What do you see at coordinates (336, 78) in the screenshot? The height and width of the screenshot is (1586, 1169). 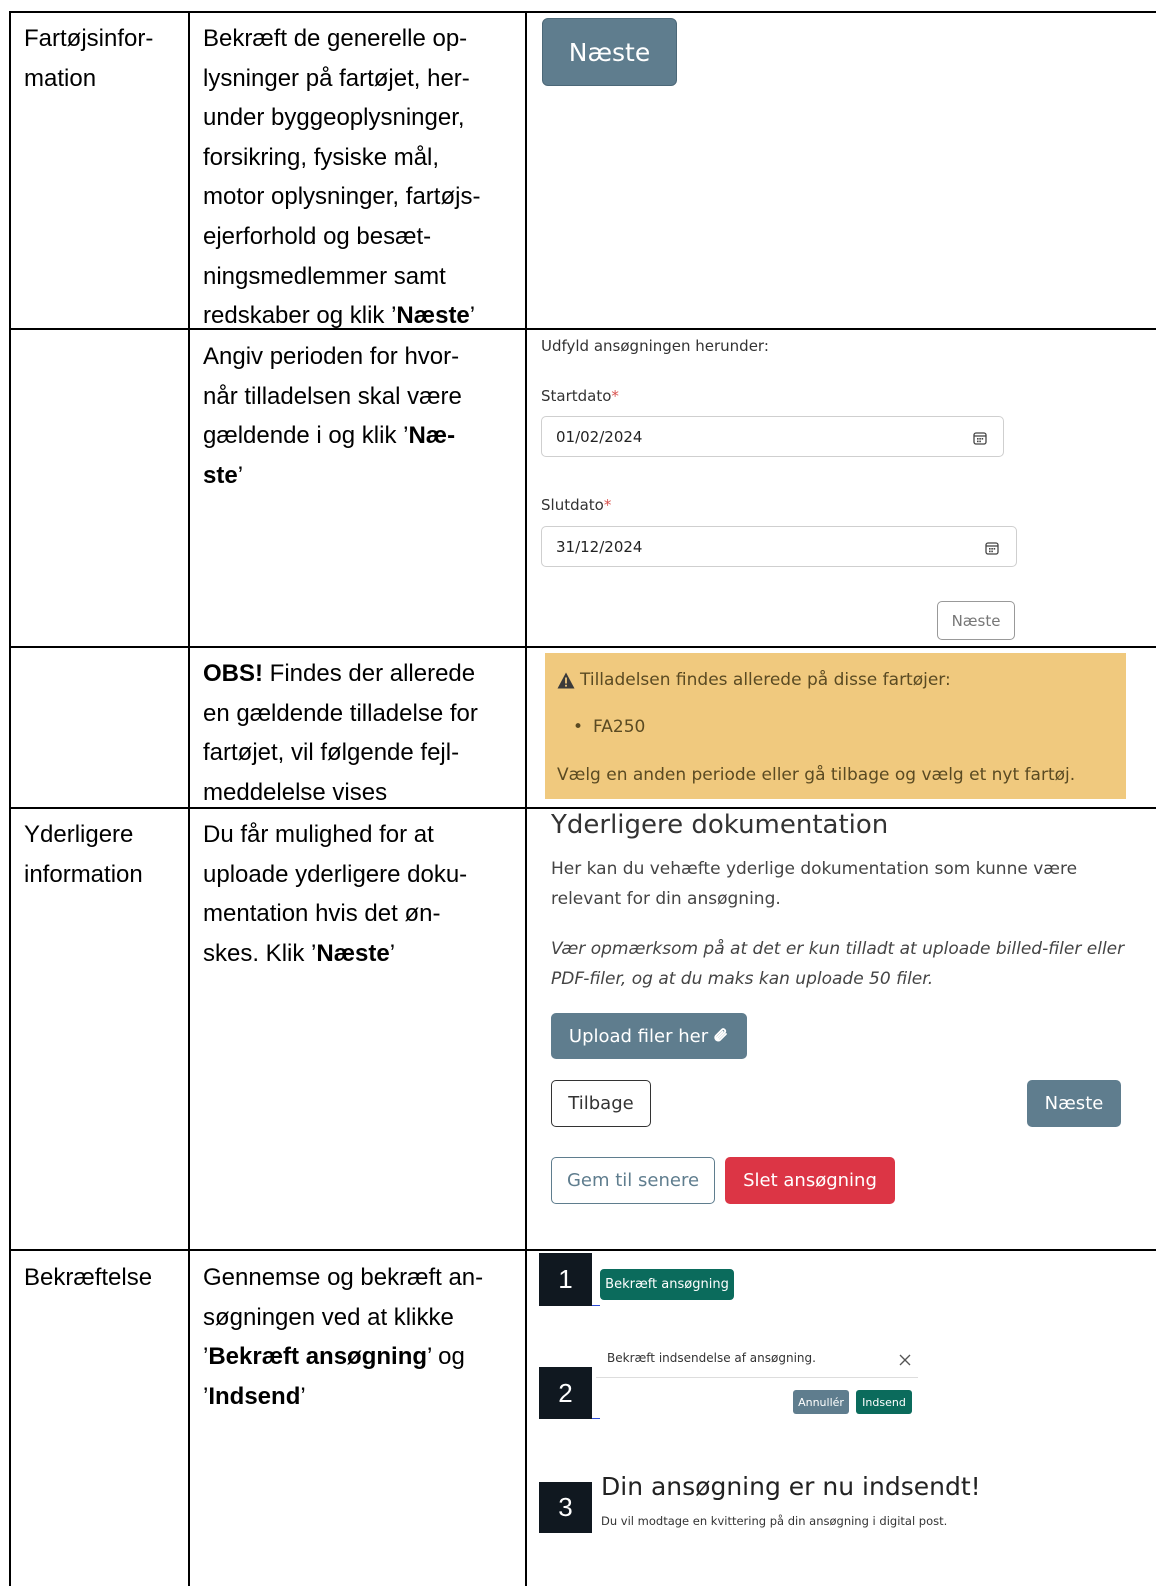 I see `instruction-line: lysninger på fartøjet, her-` at bounding box center [336, 78].